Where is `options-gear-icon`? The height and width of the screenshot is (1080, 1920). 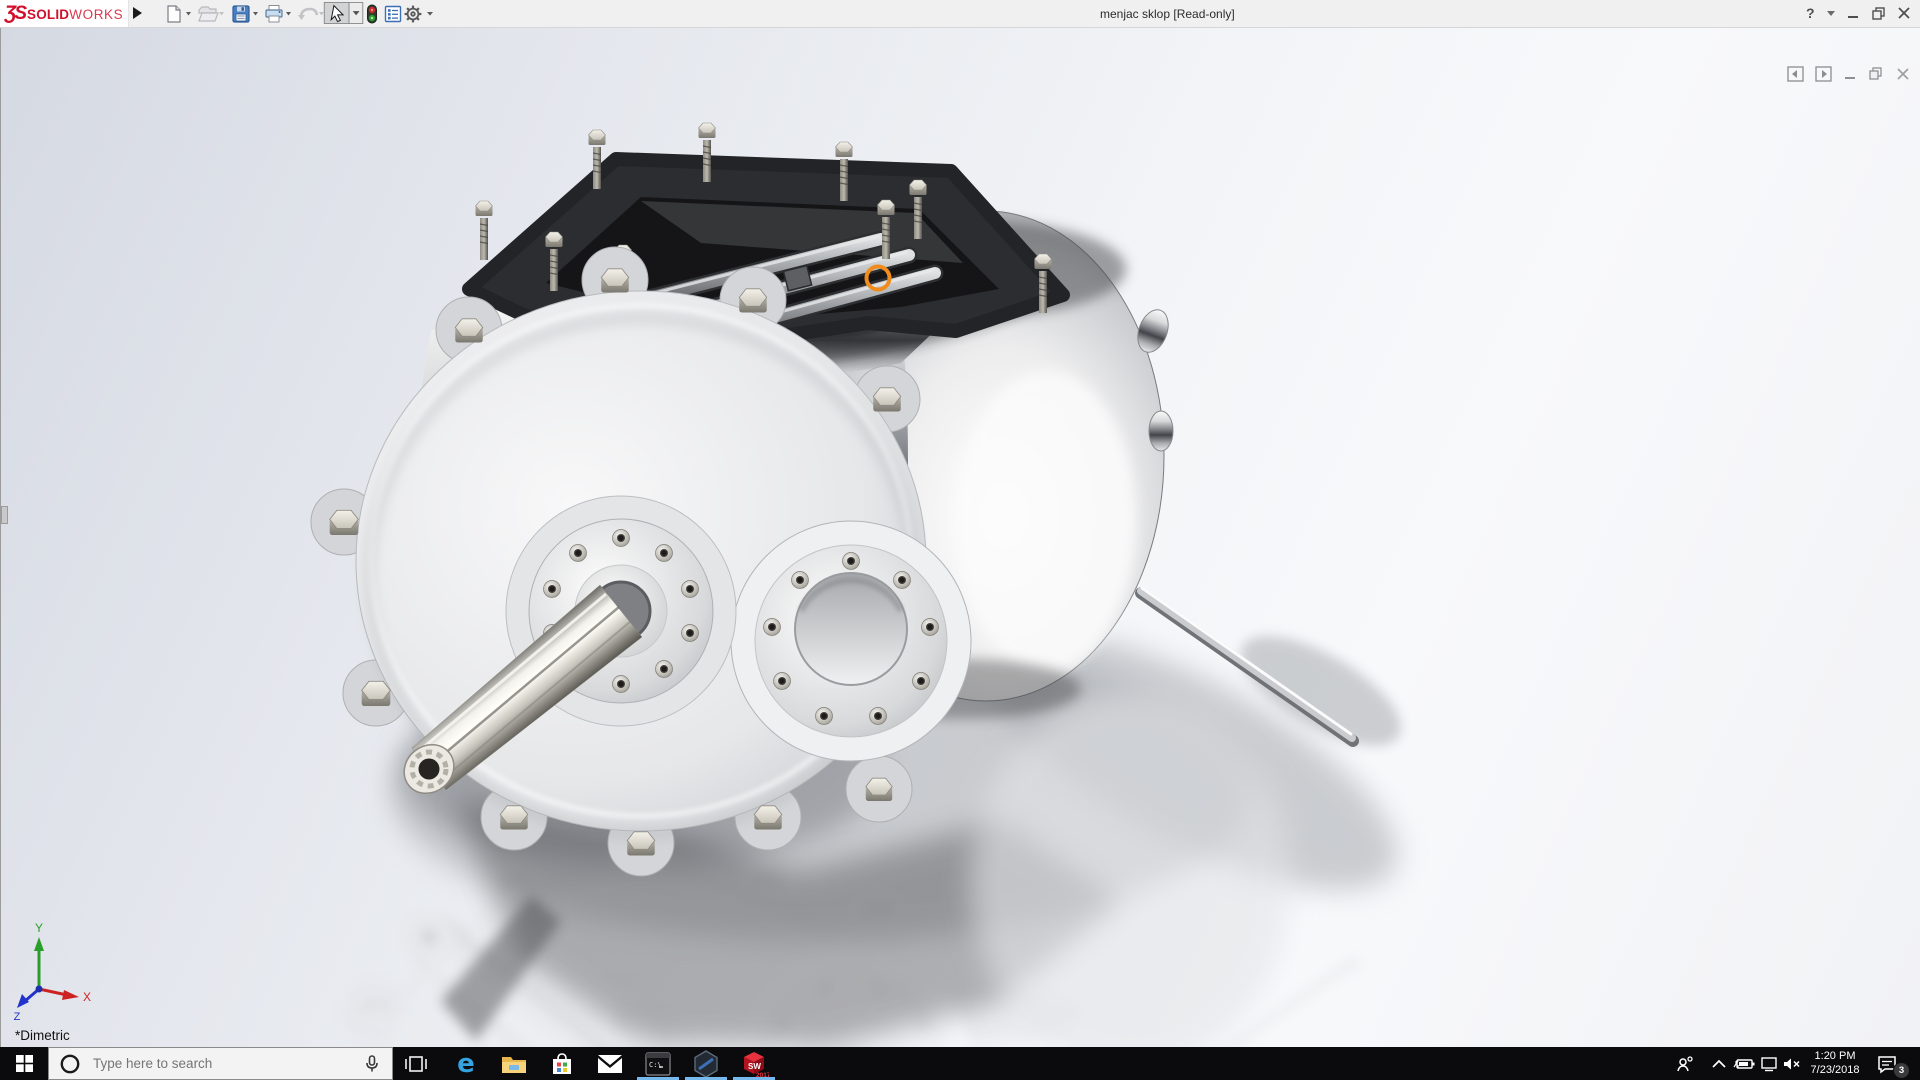 options-gear-icon is located at coordinates (419, 14).